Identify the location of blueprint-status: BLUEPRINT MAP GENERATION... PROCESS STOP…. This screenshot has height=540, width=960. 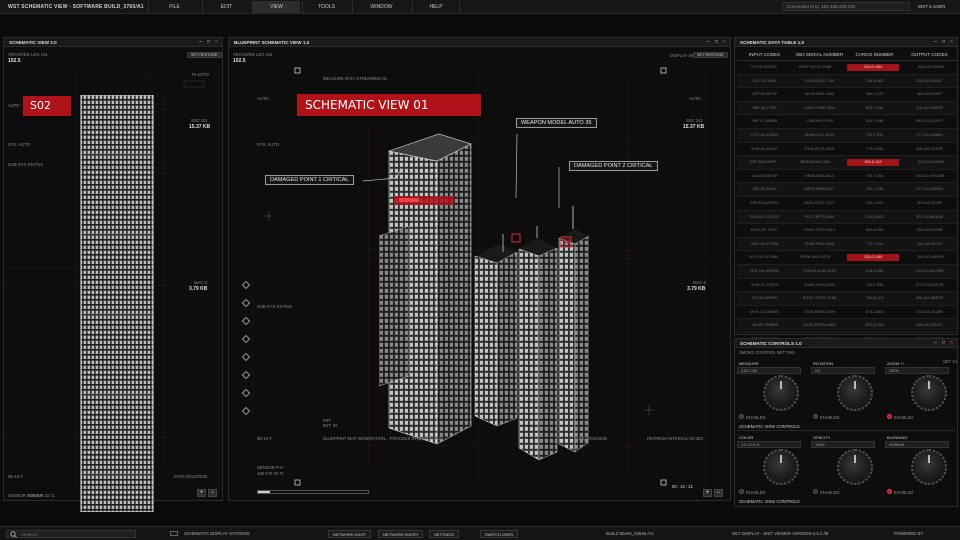
(383, 438).